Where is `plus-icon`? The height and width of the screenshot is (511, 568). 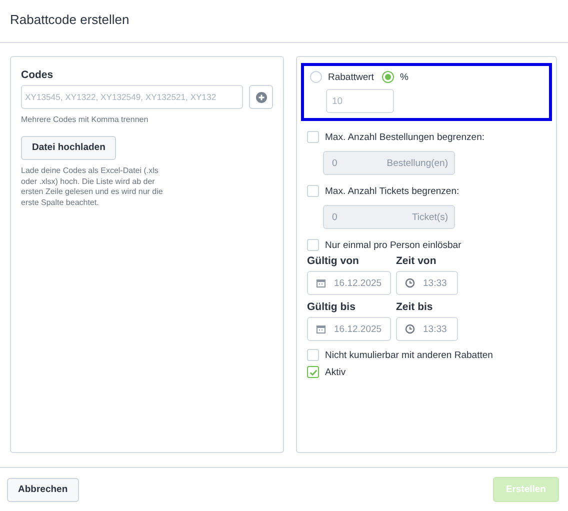 plus-icon is located at coordinates (261, 97).